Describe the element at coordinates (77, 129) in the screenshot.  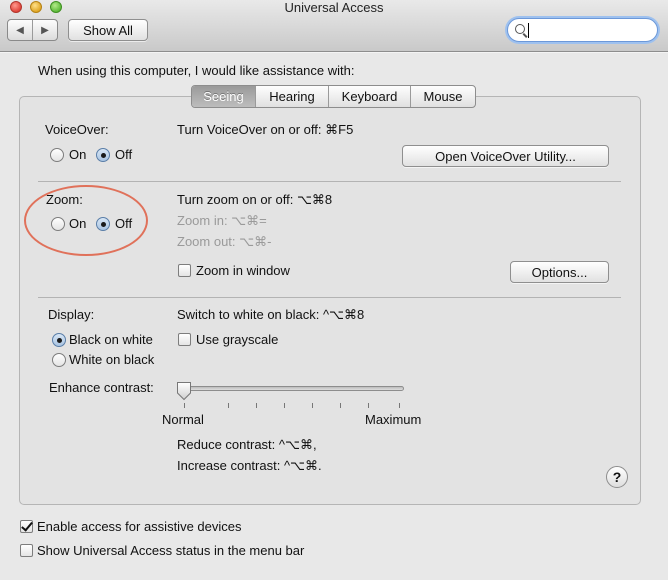
I see `voiceover-label: VoiceOver:` at that location.